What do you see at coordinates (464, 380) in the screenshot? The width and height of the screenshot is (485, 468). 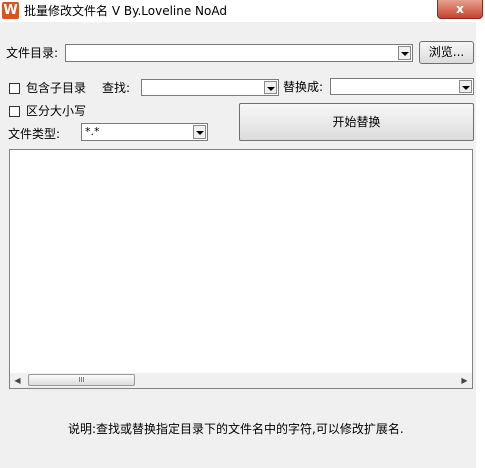 I see `scroll-right-arrow-icon: ▶` at bounding box center [464, 380].